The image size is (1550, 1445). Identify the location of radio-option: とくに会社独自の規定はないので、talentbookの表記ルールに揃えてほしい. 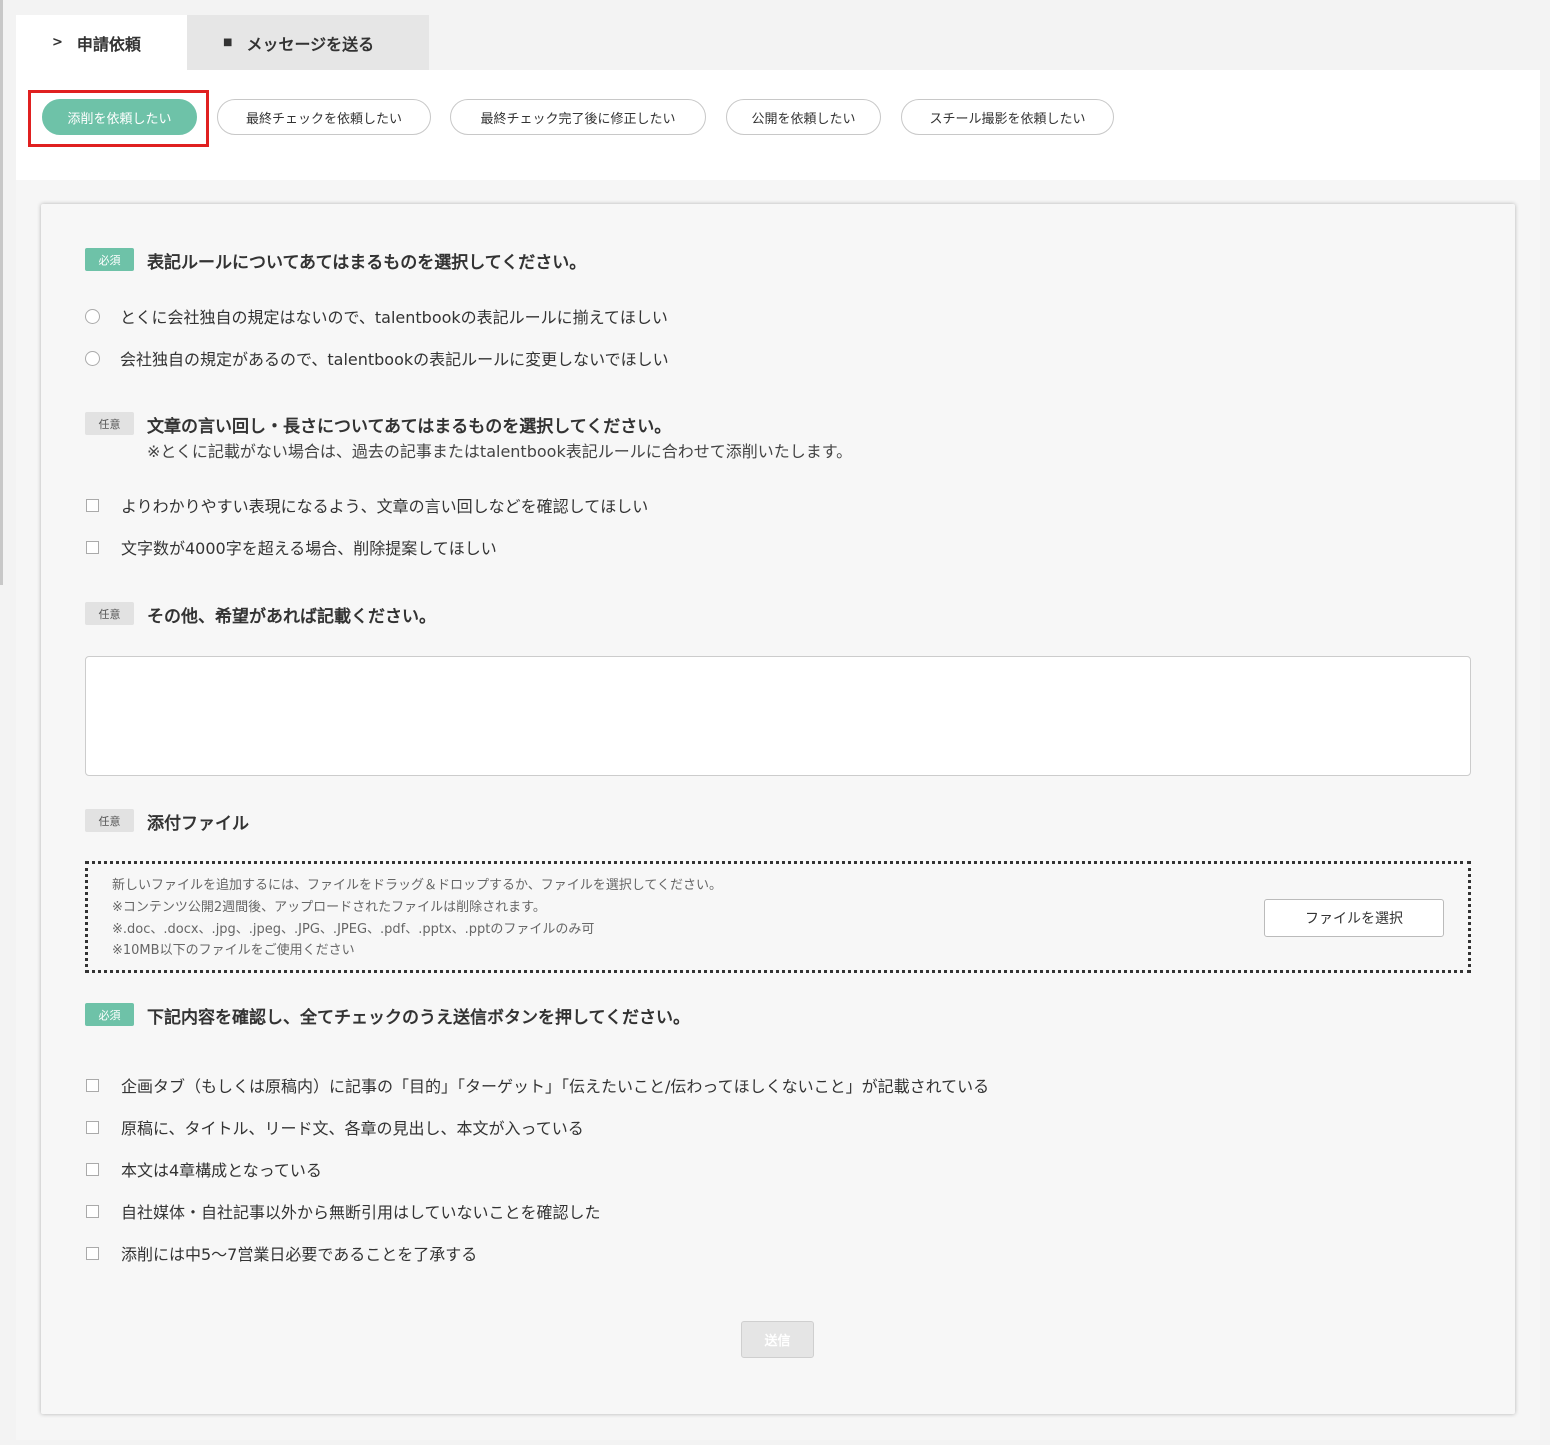
(376, 316).